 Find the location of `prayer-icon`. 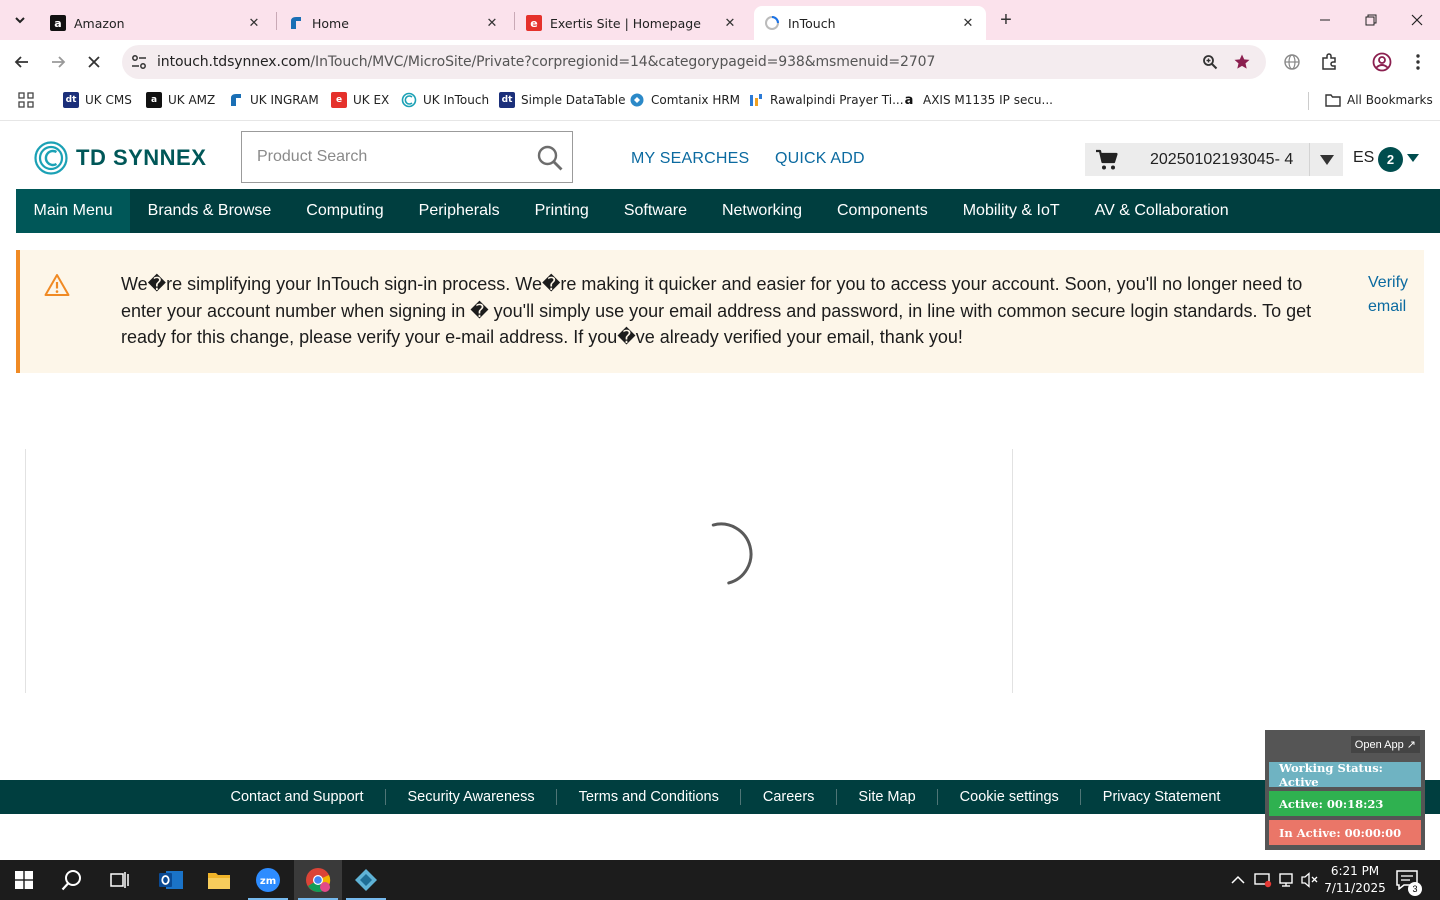

prayer-icon is located at coordinates (756, 100).